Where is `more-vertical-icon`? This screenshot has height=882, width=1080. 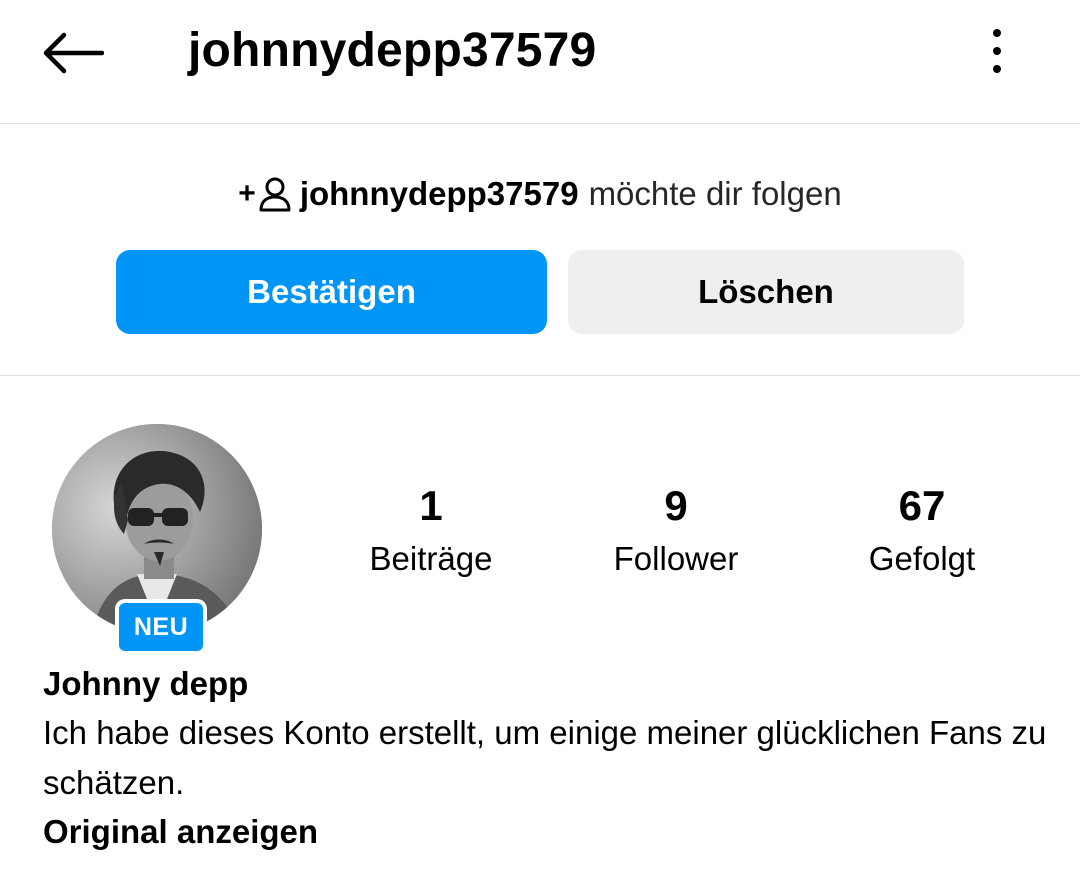 more-vertical-icon is located at coordinates (997, 33).